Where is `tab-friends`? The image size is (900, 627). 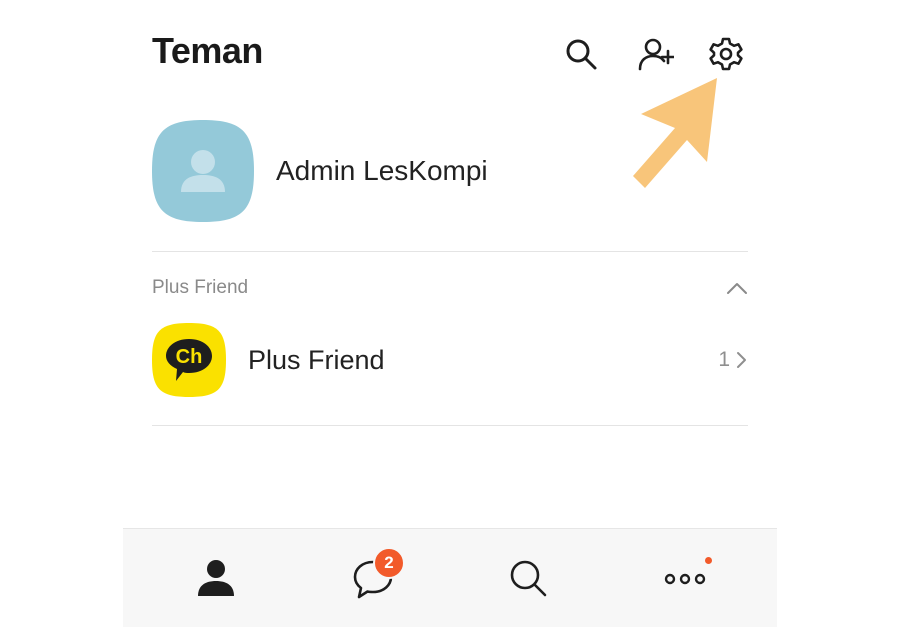
tab-friends is located at coordinates (216, 578).